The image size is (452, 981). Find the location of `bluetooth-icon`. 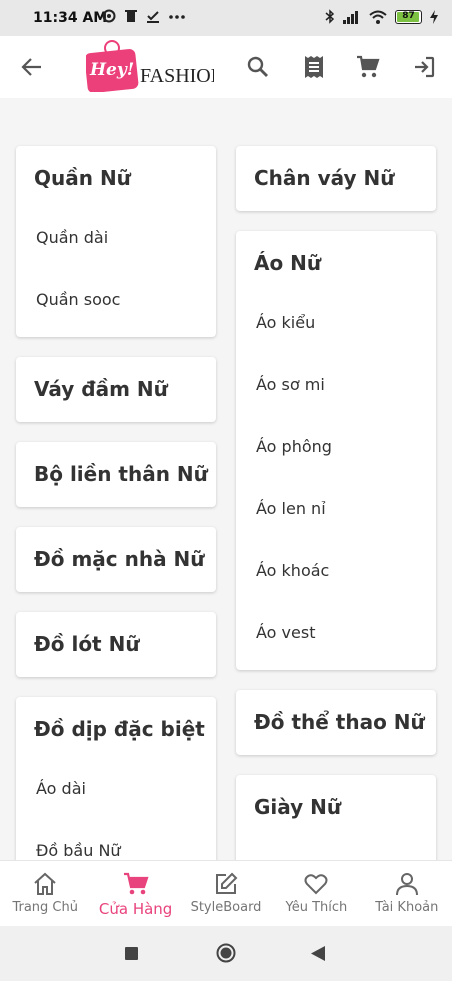

bluetooth-icon is located at coordinates (330, 16).